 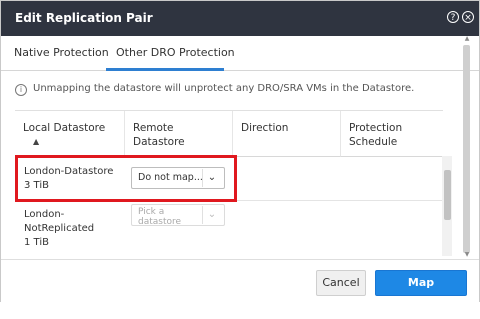 What do you see at coordinates (179, 134) in the screenshot?
I see `column-header-remote-datastore: Remote Datastore` at bounding box center [179, 134].